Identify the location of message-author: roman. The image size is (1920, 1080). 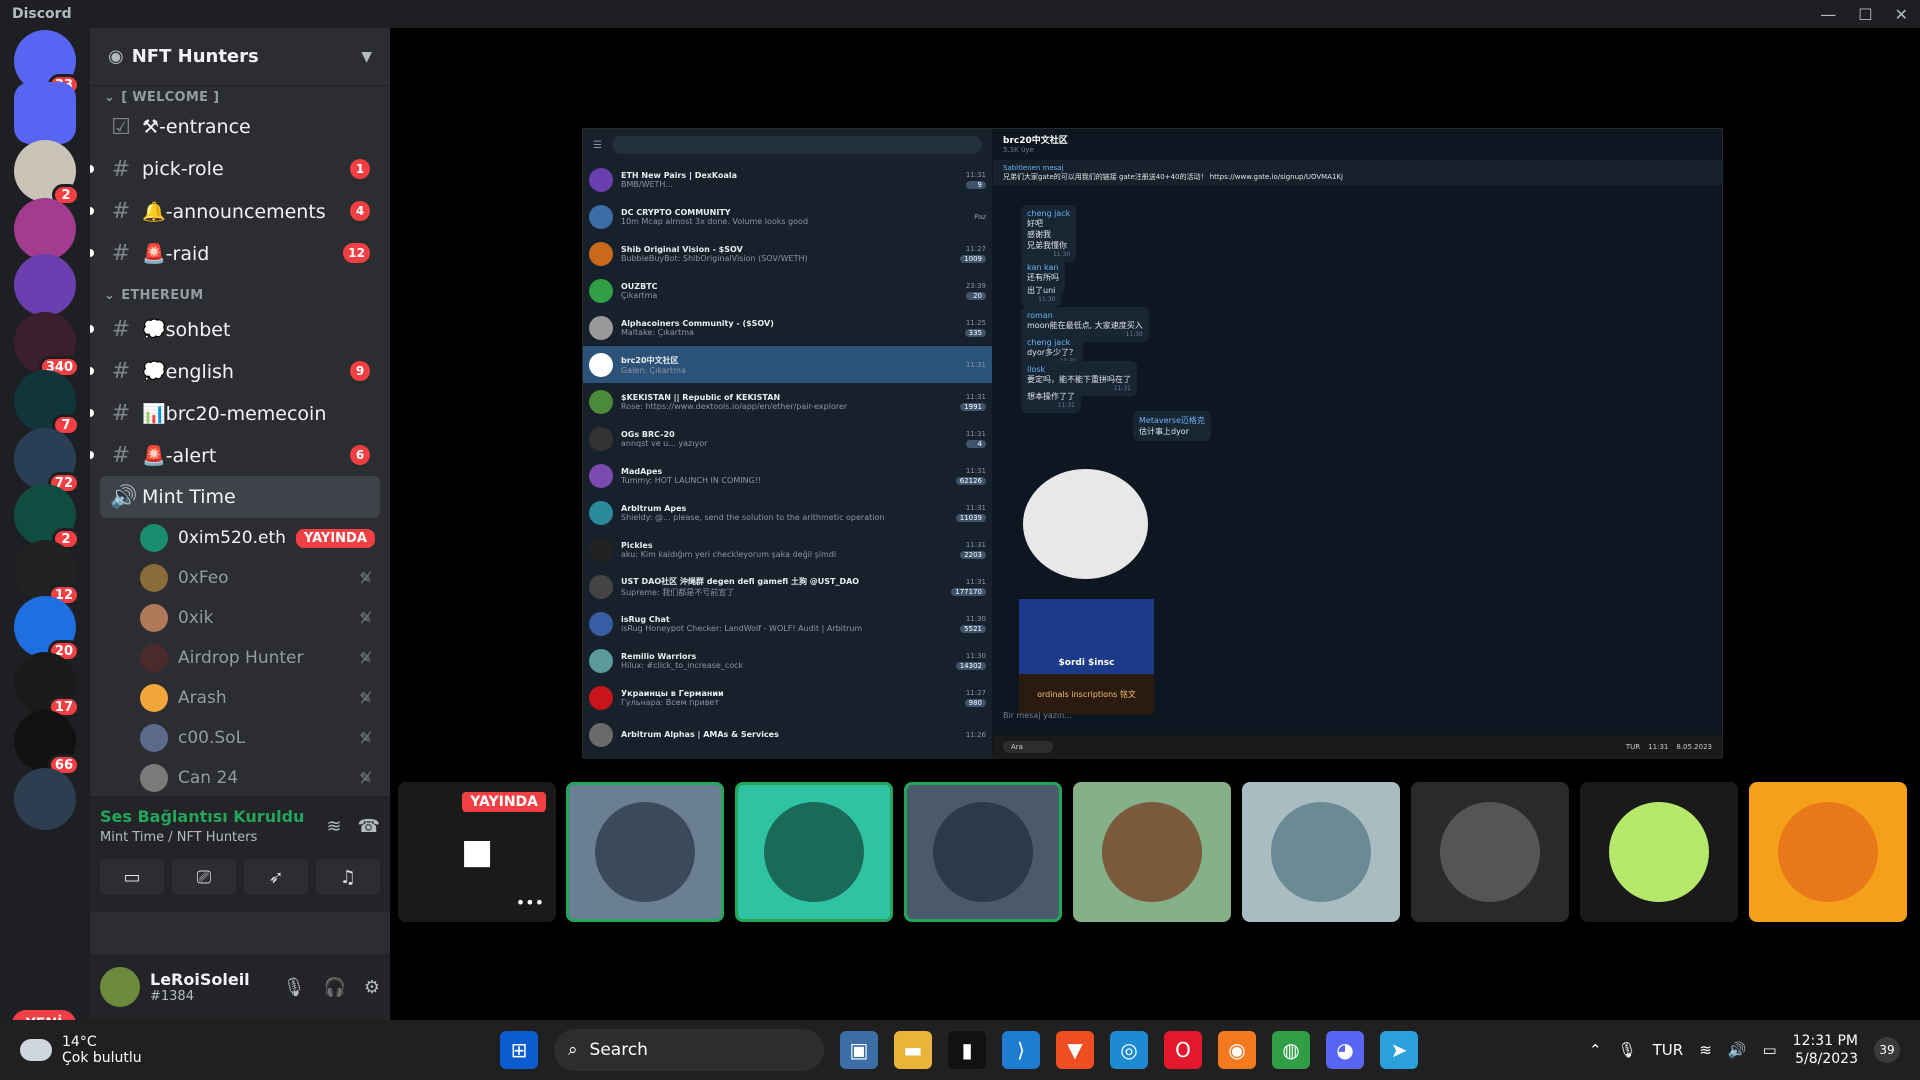
(1040, 315).